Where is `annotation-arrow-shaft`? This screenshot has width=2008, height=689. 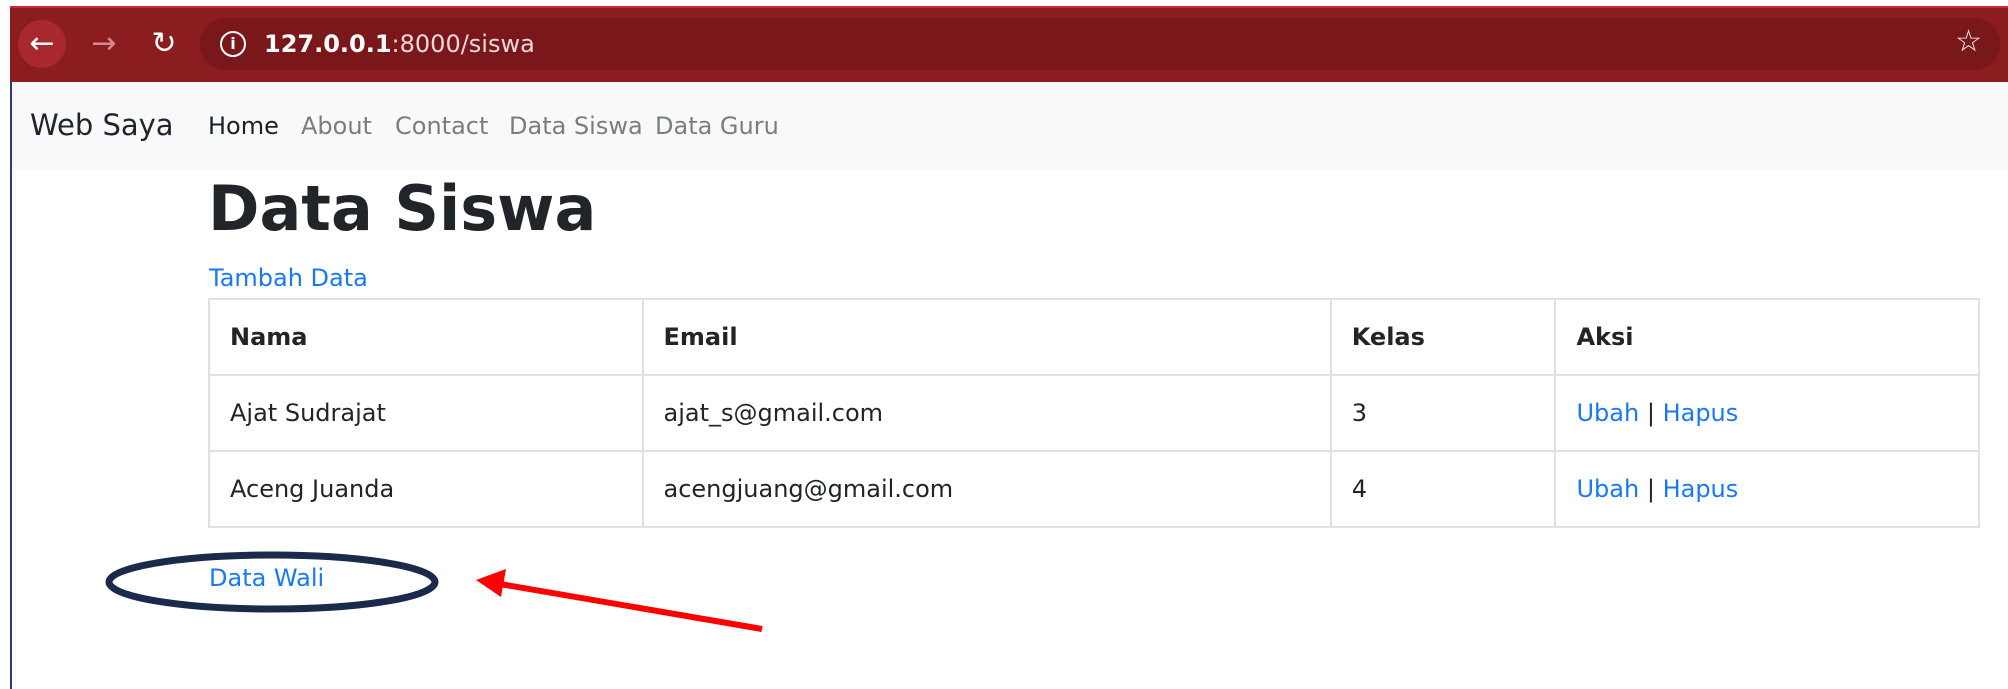 annotation-arrow-shaft is located at coordinates (631, 606).